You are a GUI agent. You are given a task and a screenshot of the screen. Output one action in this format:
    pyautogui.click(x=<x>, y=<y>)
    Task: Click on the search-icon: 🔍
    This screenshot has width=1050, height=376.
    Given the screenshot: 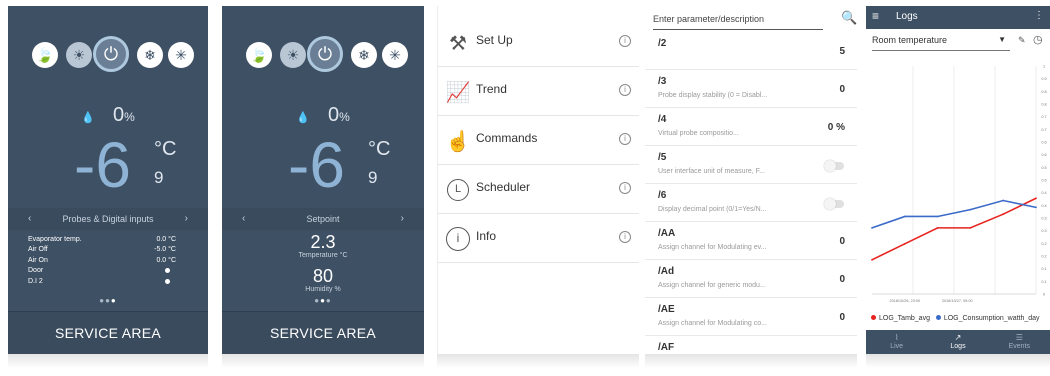 What is the action you would take?
    pyautogui.click(x=849, y=18)
    